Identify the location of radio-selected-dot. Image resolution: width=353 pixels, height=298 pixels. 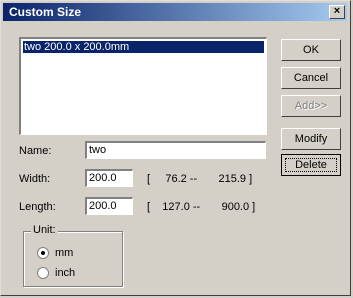
(43, 253).